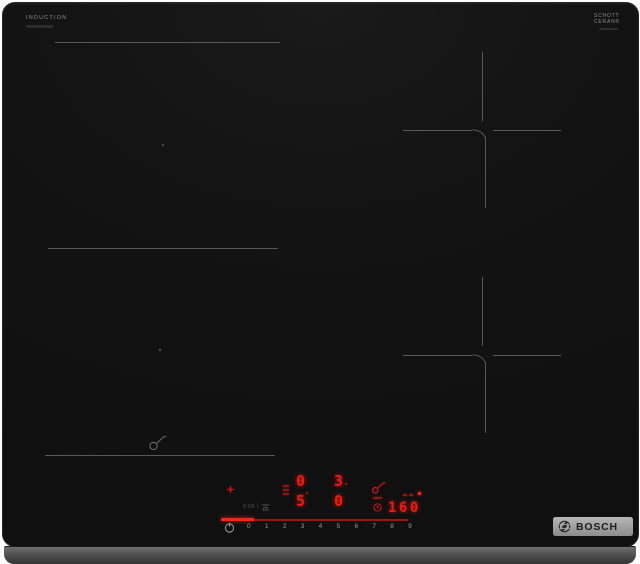  What do you see at coordinates (158, 443) in the screenshot?
I see `cooking-sensor-icon` at bounding box center [158, 443].